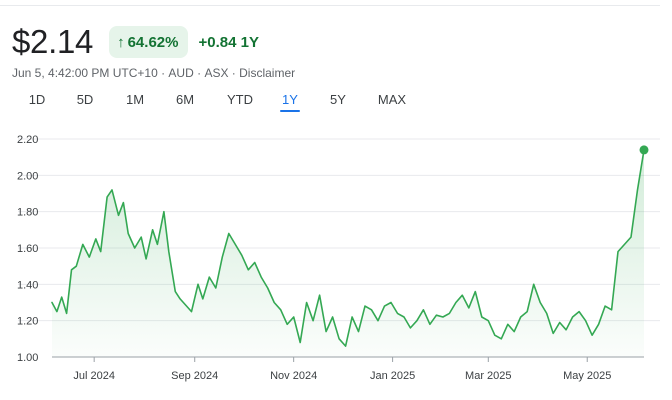  I want to click on x-tick-label: May 2025, so click(587, 376).